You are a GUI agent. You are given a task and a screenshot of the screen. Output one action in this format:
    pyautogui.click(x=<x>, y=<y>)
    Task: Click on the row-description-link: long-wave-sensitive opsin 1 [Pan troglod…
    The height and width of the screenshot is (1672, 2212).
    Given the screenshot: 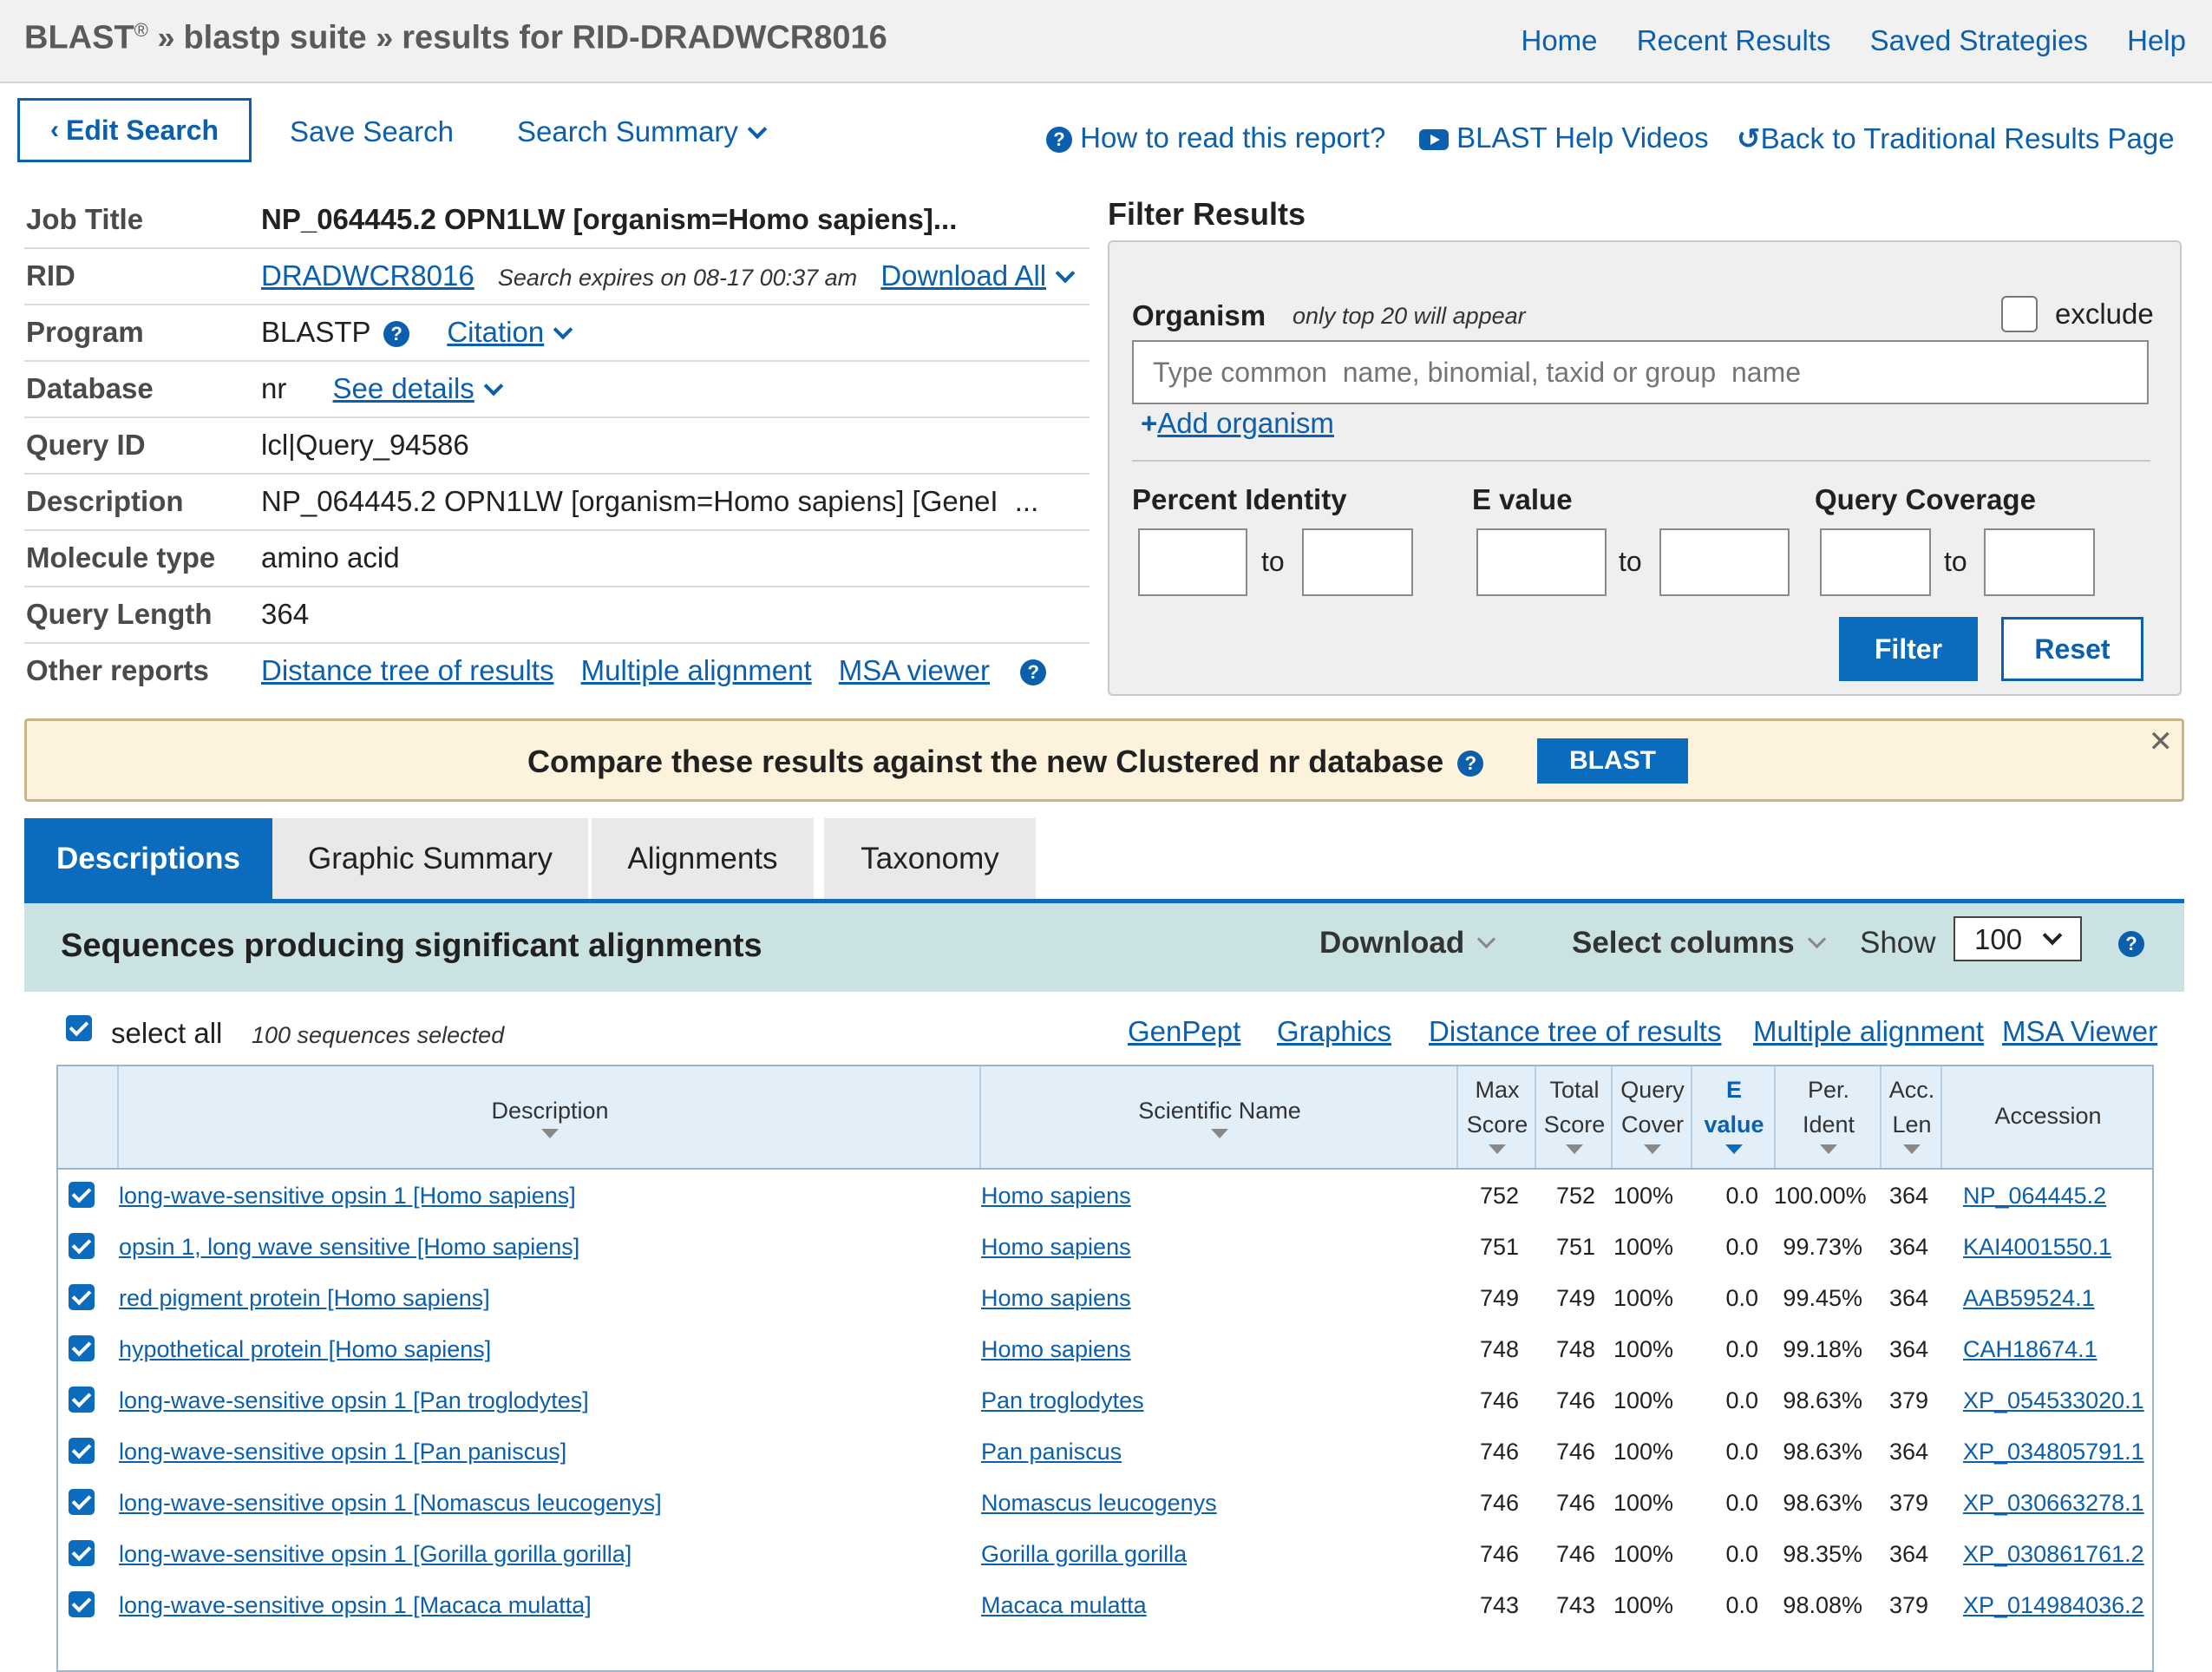 What is the action you would take?
    pyautogui.click(x=354, y=1400)
    